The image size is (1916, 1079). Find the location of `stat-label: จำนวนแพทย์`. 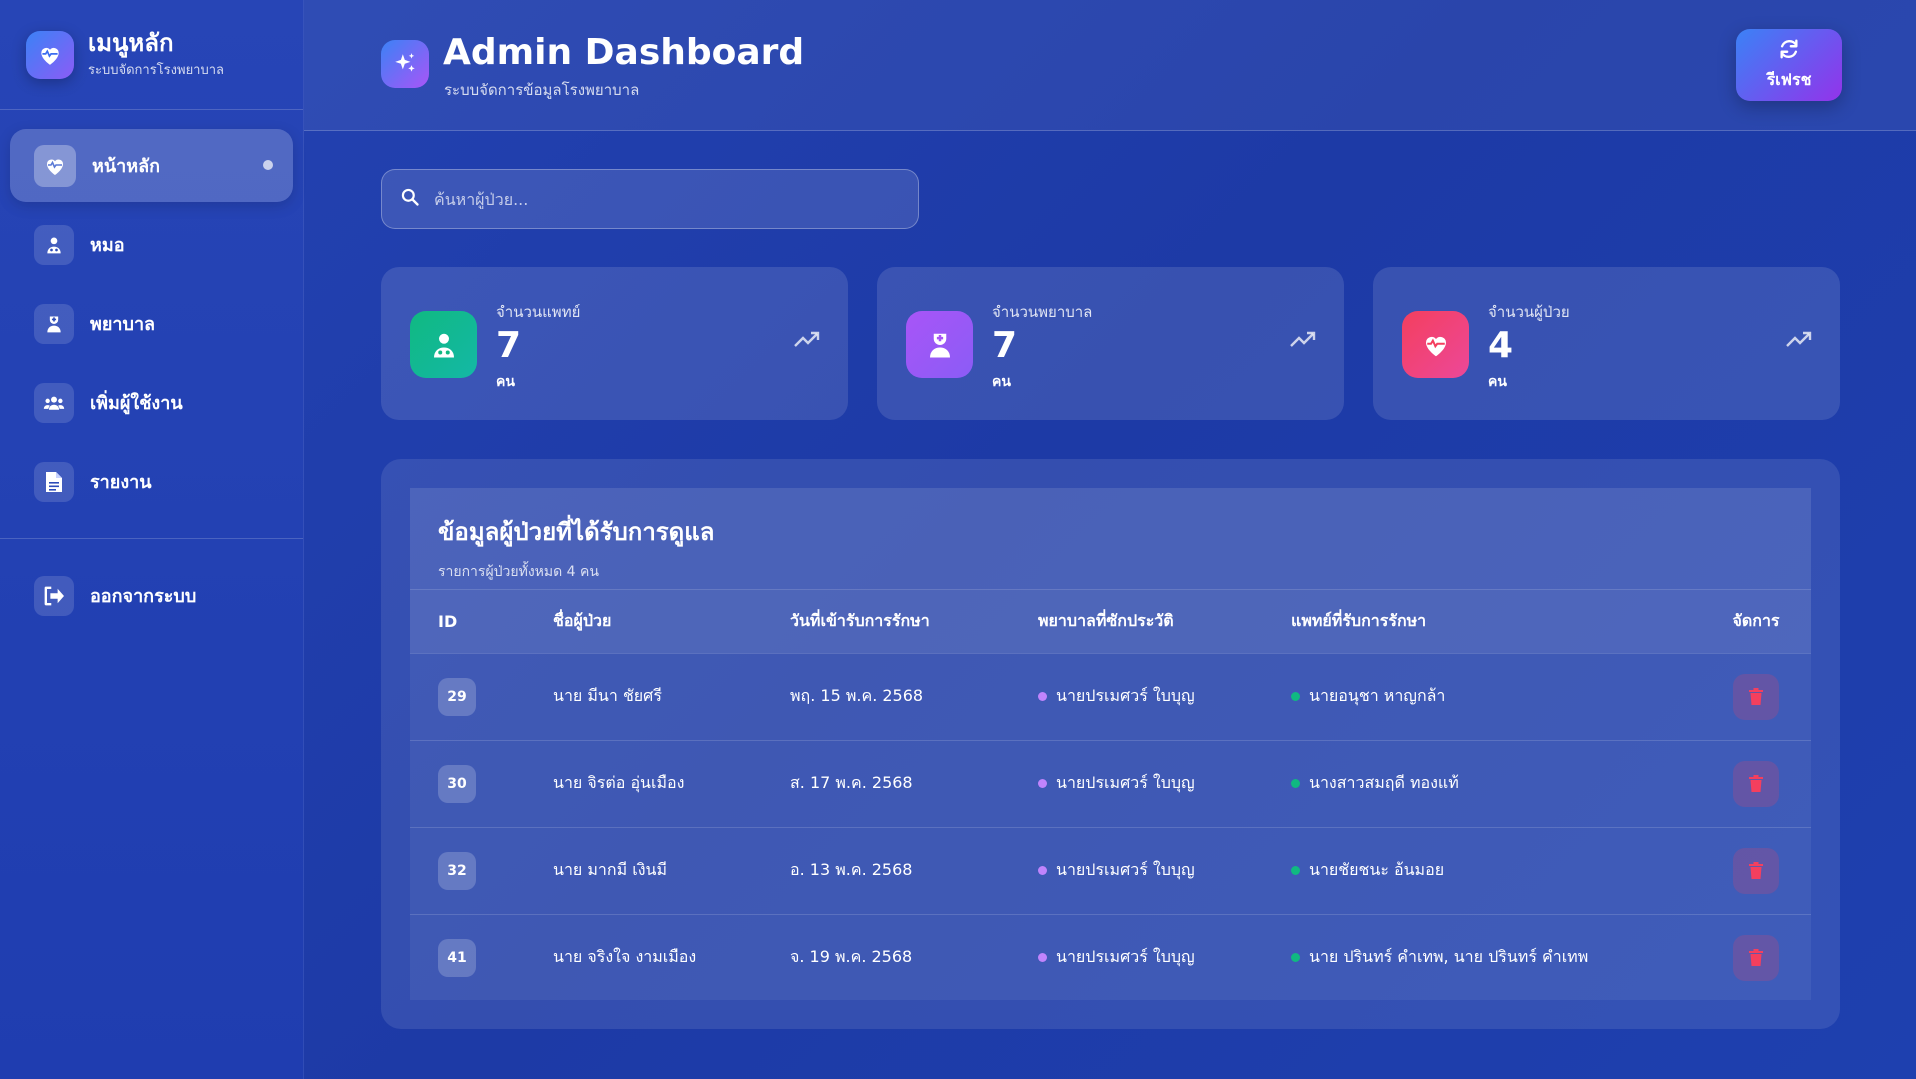

stat-label: จำนวนแพทย์ is located at coordinates (538, 312).